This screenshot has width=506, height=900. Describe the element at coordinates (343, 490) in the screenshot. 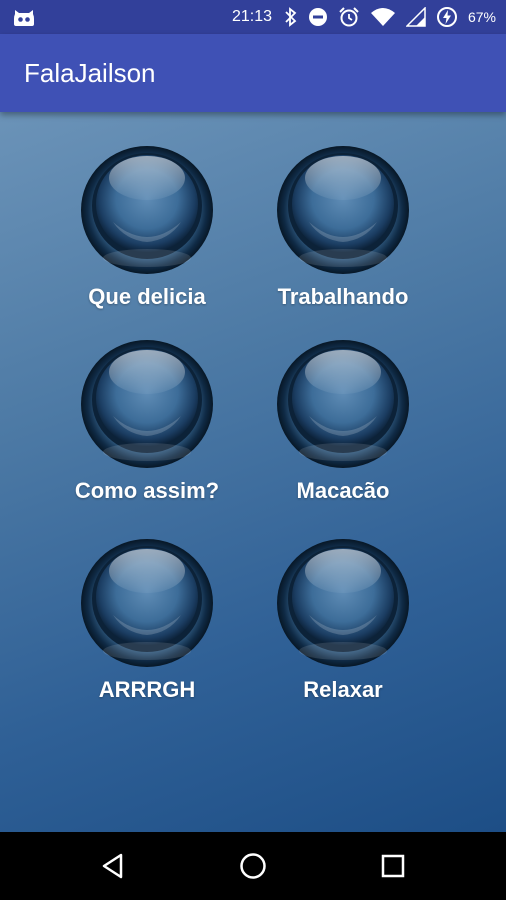

I see `sound-label: Macacão` at that location.